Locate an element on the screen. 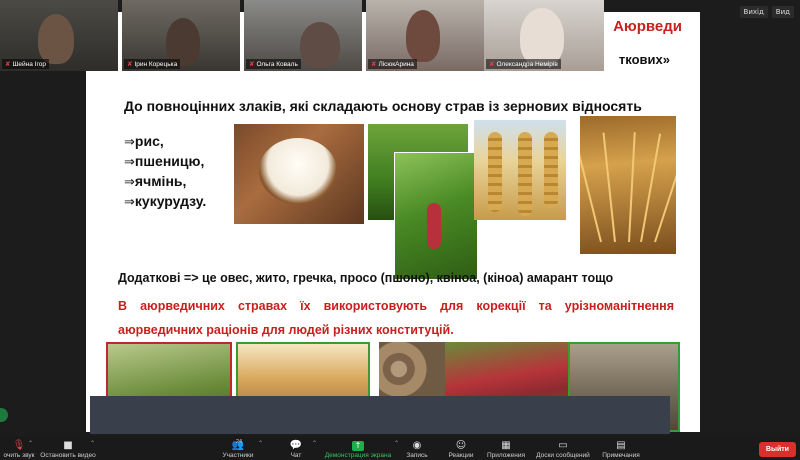 The height and width of the screenshot is (460, 800). apps-icon: ▦ is located at coordinates (506, 445).